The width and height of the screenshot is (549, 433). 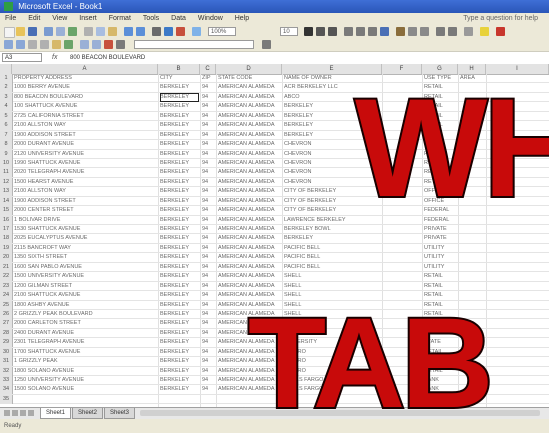 I want to click on cell: CITY, so click(x=179, y=78).